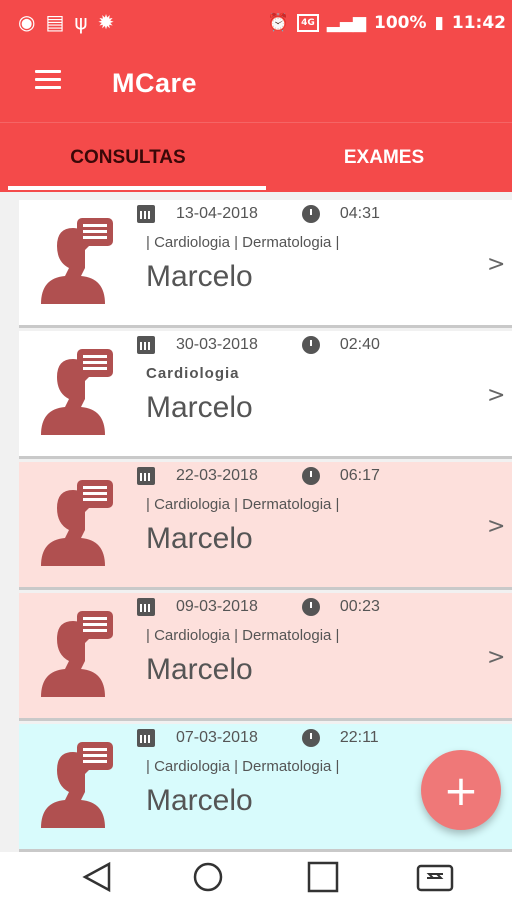  Describe the element at coordinates (256, 85) in the screenshot. I see `app-bar: MCare` at that location.